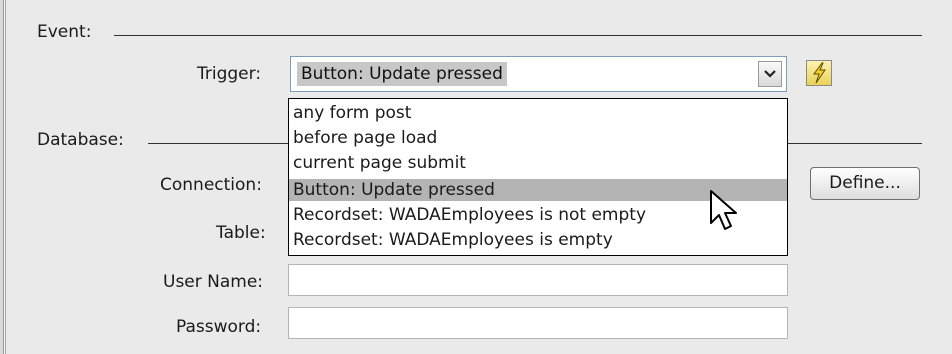 The height and width of the screenshot is (354, 952). I want to click on mouse-pointer-icon, so click(723, 210).